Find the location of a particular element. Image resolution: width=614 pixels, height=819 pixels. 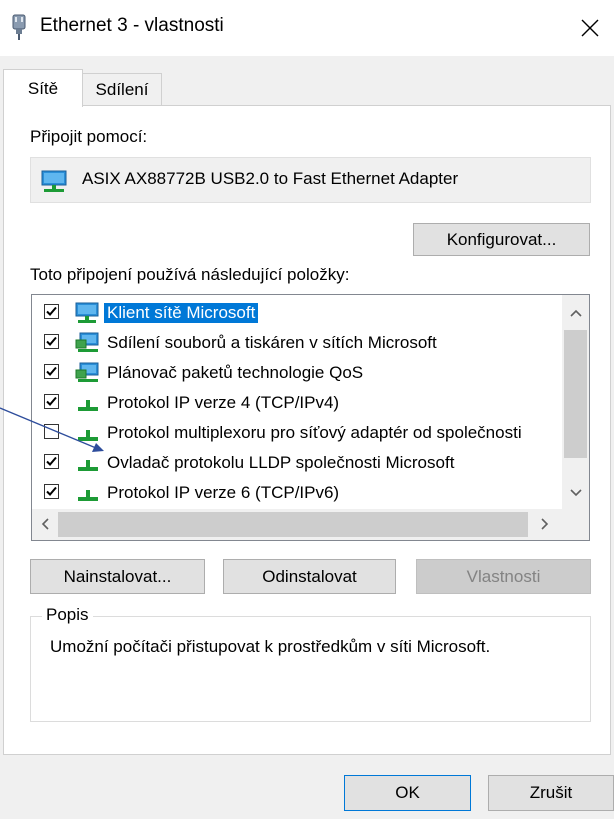

tab-sharing: Sdílení is located at coordinates (122, 89).